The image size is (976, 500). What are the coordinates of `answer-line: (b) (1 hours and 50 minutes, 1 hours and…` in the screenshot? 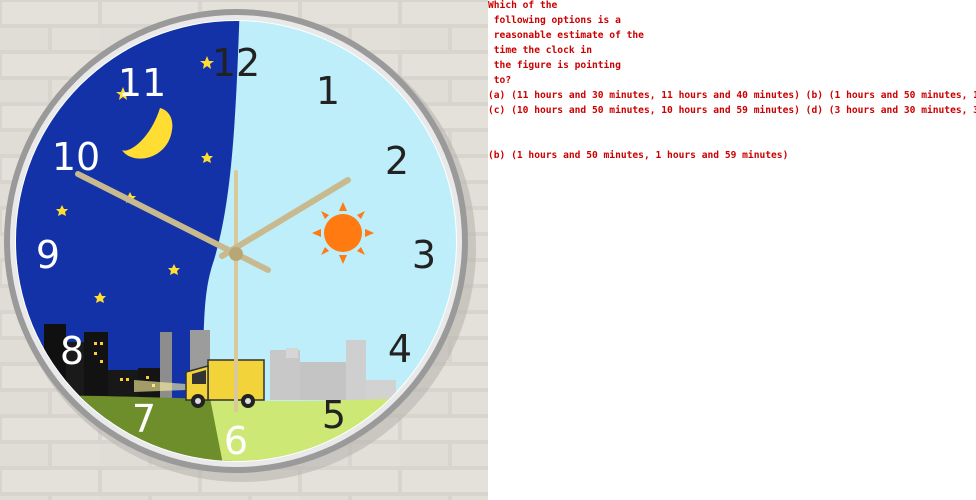 It's located at (638, 155).